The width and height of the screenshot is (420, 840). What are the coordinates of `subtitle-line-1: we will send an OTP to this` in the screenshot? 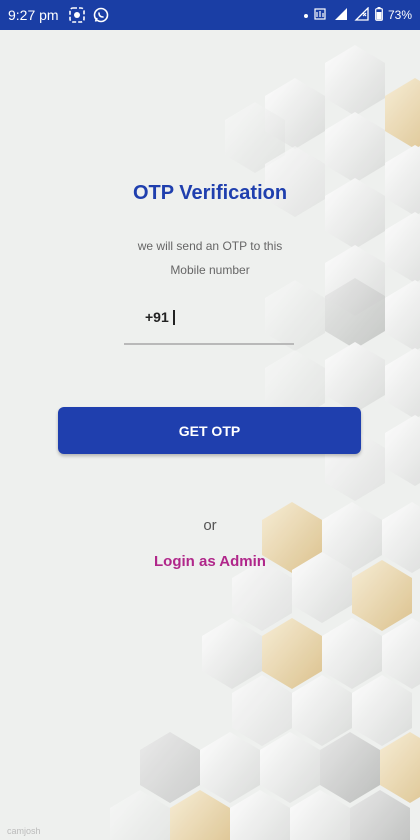 It's located at (210, 246).